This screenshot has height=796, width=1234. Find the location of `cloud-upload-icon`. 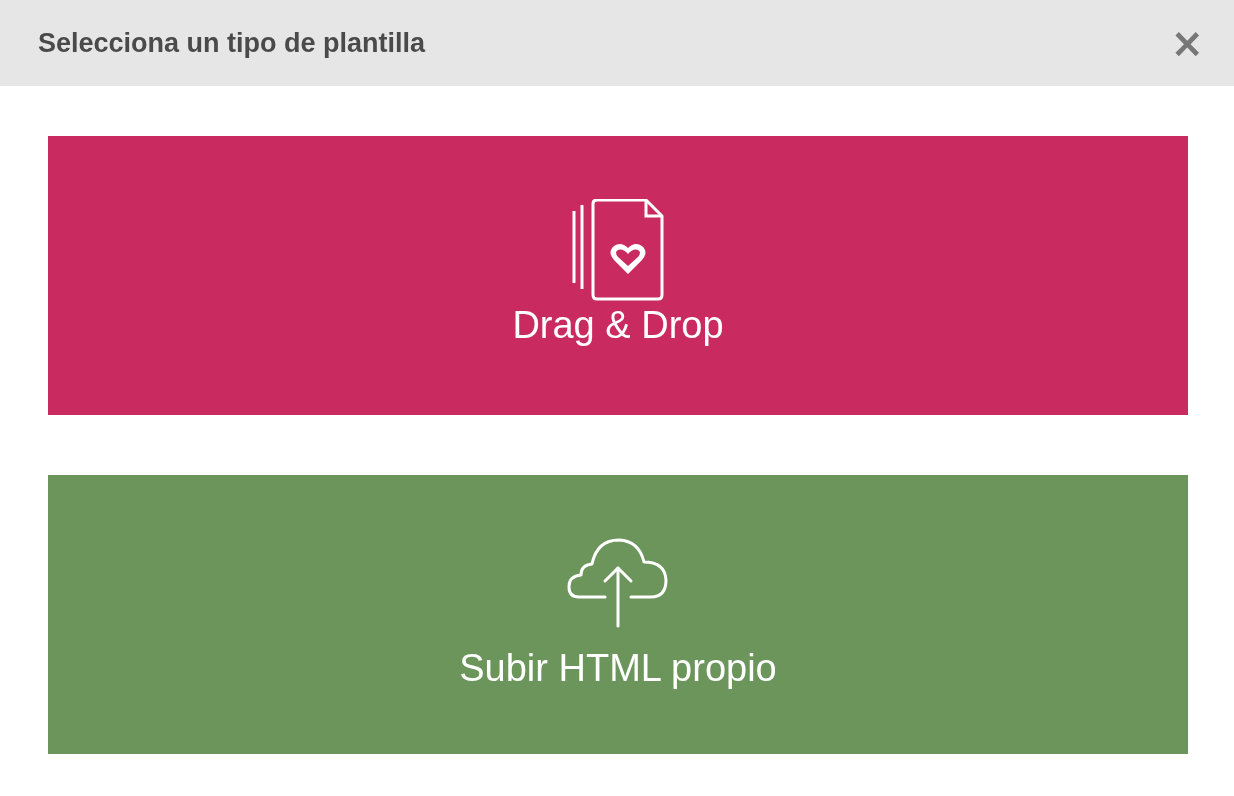

cloud-upload-icon is located at coordinates (618, 582).